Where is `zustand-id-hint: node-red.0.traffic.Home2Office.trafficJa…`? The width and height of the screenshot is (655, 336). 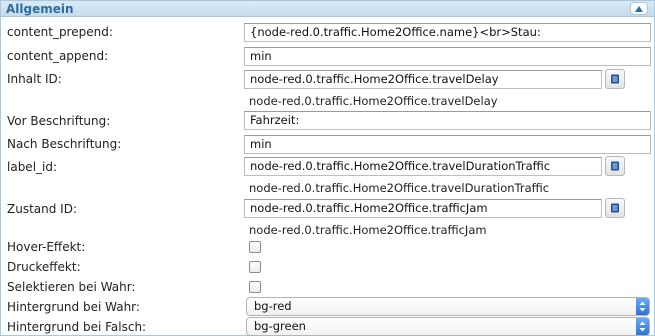
zustand-id-hint: node-red.0.traffic.Home2Office.trafficJa… is located at coordinates (368, 230).